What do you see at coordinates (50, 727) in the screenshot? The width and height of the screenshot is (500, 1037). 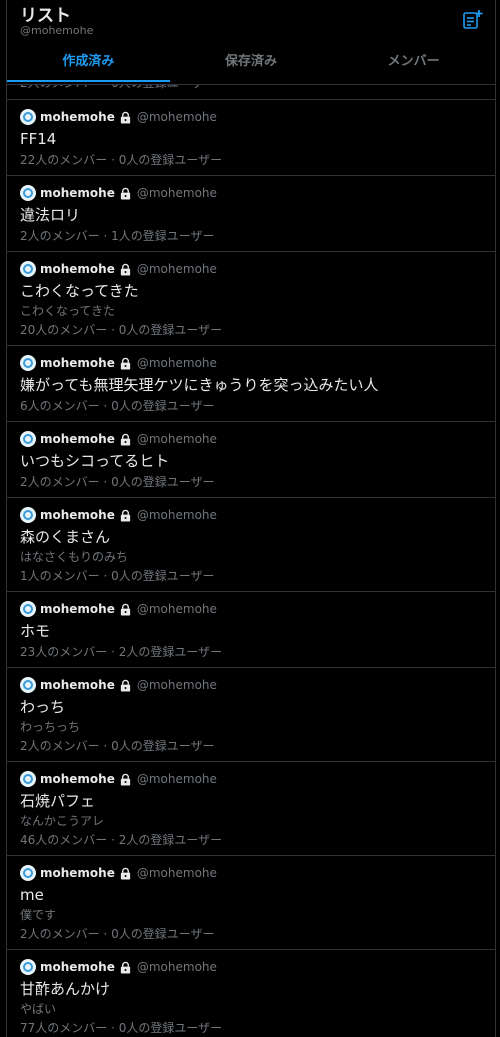 I see `list-description: わっちっち` at bounding box center [50, 727].